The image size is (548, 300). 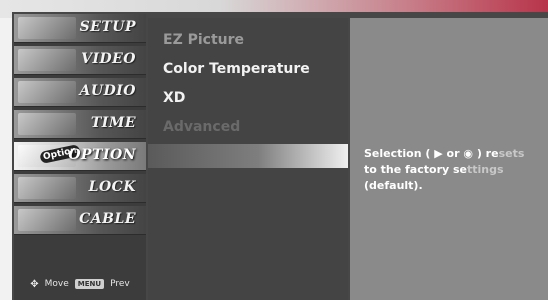 What do you see at coordinates (201, 127) in the screenshot?
I see `submenu-item-advanced: Advanced` at bounding box center [201, 127].